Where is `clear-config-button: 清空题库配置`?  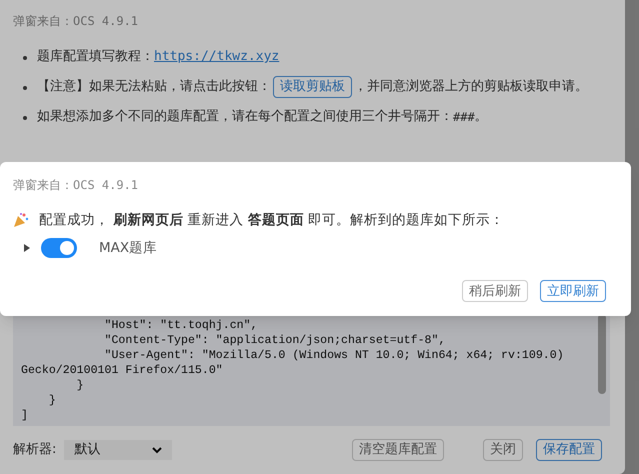
clear-config-button: 清空题库配置 is located at coordinates (398, 450).